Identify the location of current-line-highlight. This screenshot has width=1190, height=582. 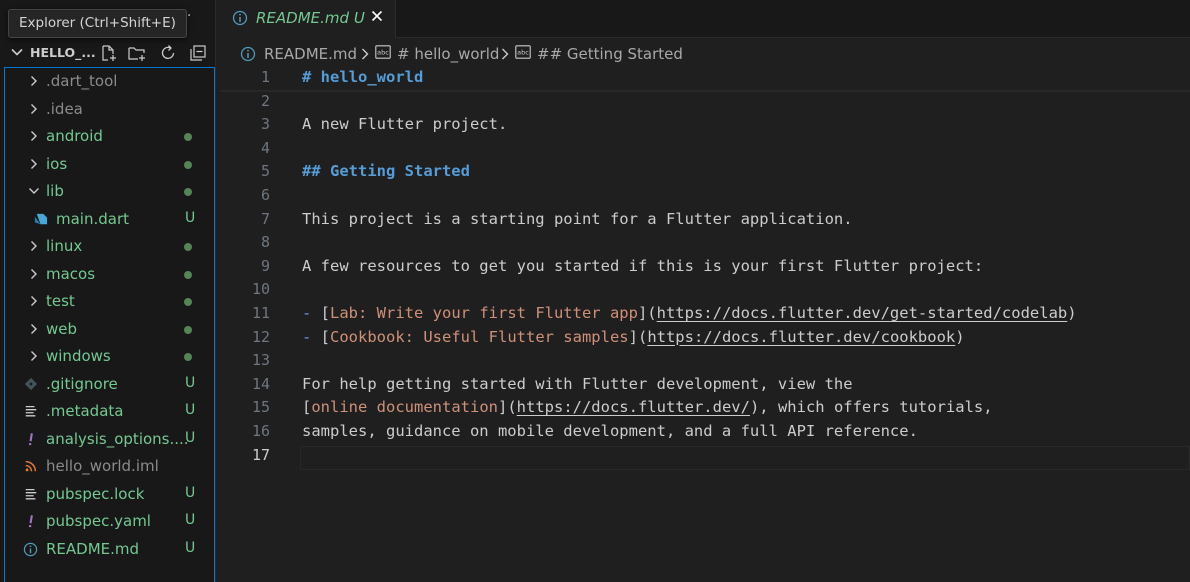
(745, 458).